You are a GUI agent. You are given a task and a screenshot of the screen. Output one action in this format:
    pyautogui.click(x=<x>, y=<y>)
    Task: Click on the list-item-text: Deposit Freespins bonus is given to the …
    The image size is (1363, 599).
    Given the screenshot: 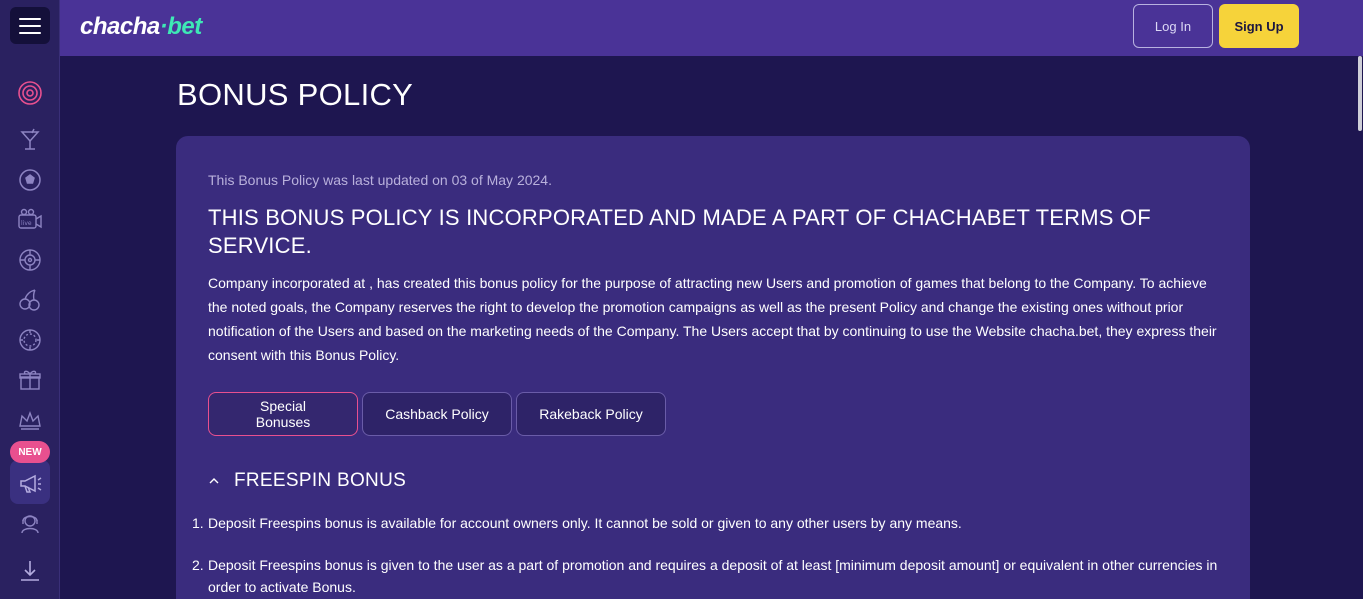 What is the action you would take?
    pyautogui.click(x=713, y=576)
    